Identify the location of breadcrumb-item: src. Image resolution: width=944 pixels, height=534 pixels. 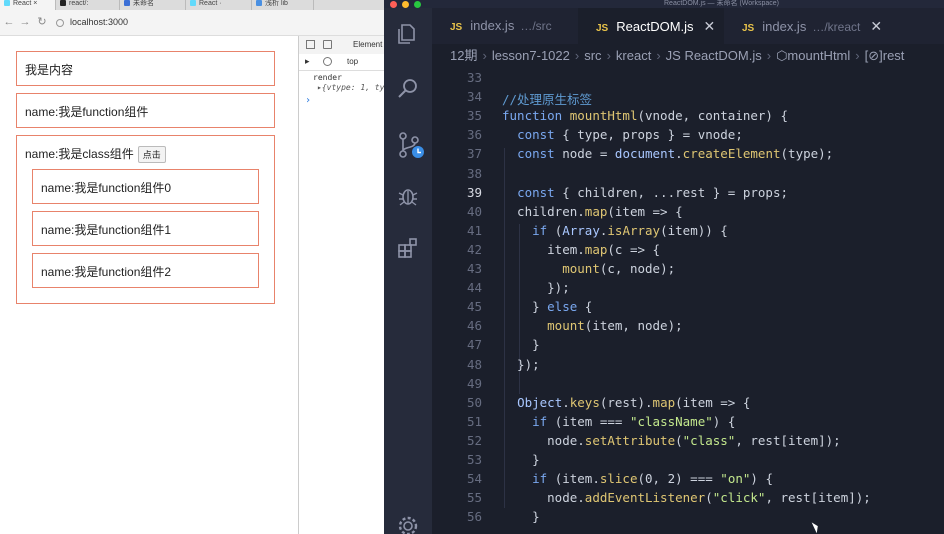
(592, 55).